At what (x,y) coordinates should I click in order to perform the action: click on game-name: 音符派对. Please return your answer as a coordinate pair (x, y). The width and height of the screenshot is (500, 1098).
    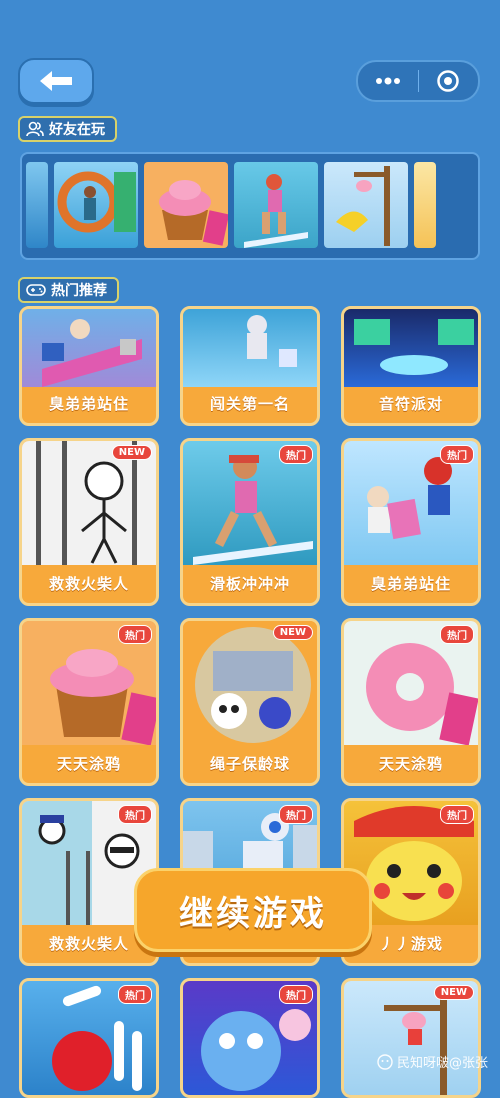
    Looking at the image, I should click on (410, 403).